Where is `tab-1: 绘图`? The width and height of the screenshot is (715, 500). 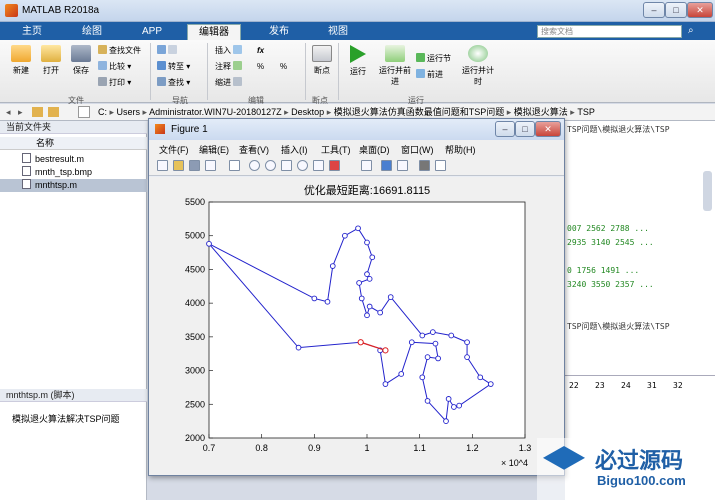
tab-1: 绘图 is located at coordinates (92, 32).